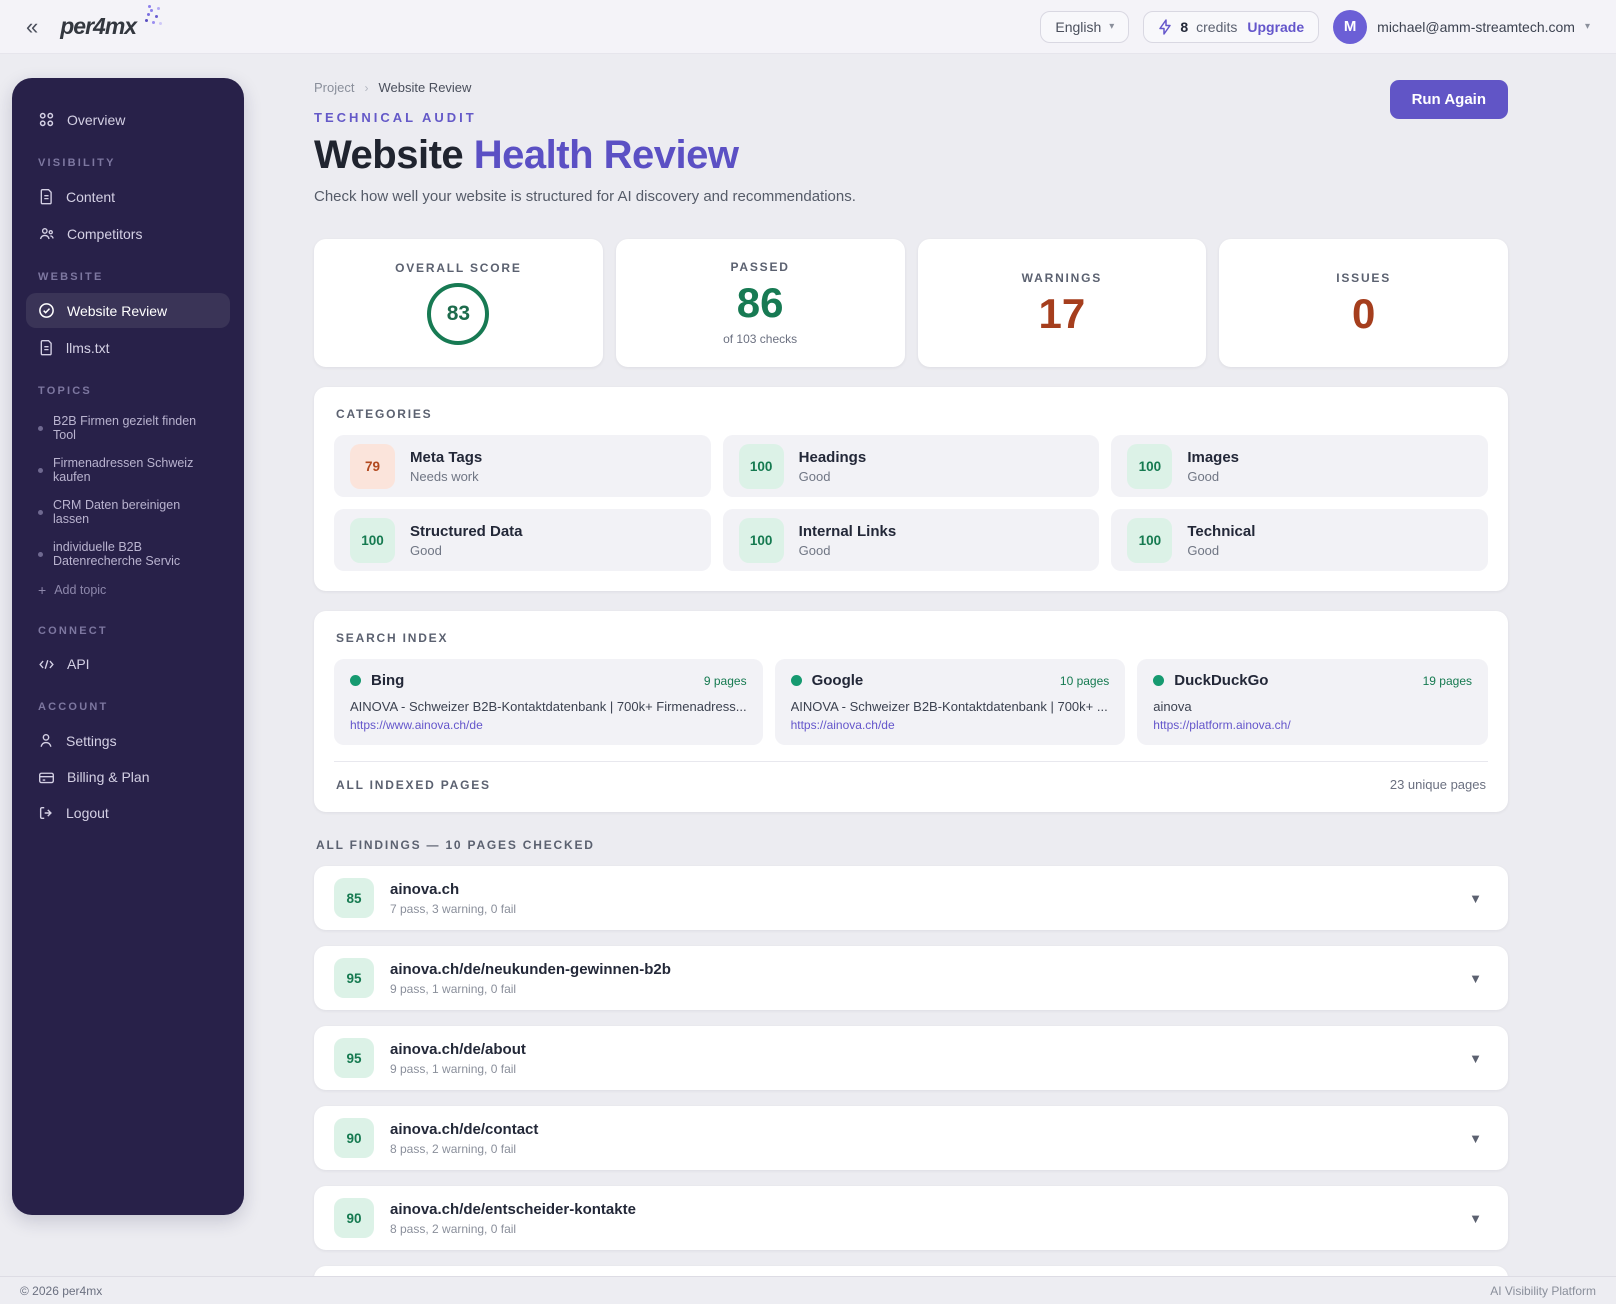 This screenshot has width=1616, height=1304. I want to click on user-menu: M michael@amm-streamtech.com ▾, so click(1461, 26).